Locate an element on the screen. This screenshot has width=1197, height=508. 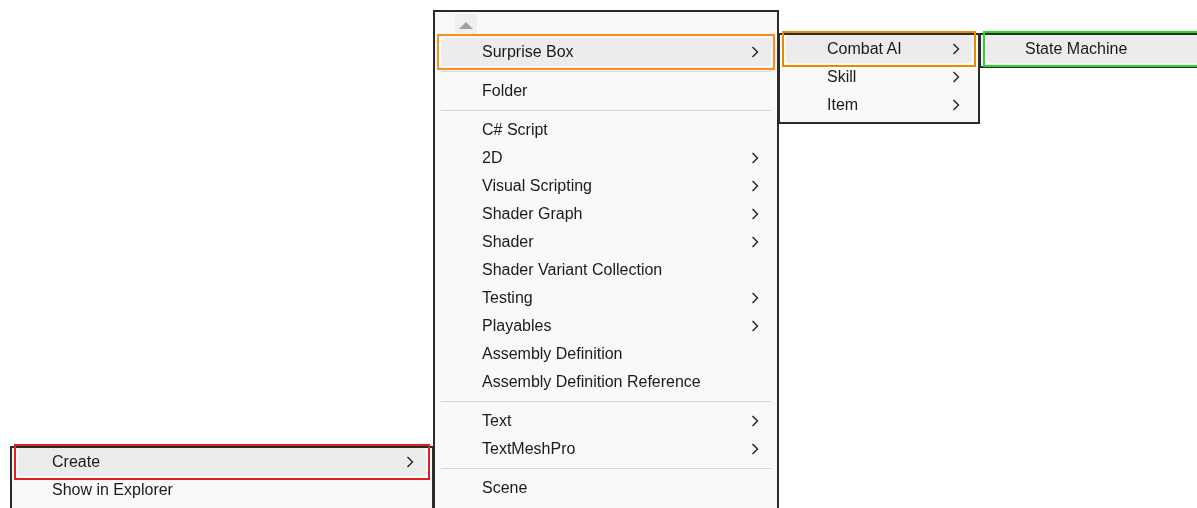
menu-item: Assembly Definition Reference is located at coordinates (606, 382).